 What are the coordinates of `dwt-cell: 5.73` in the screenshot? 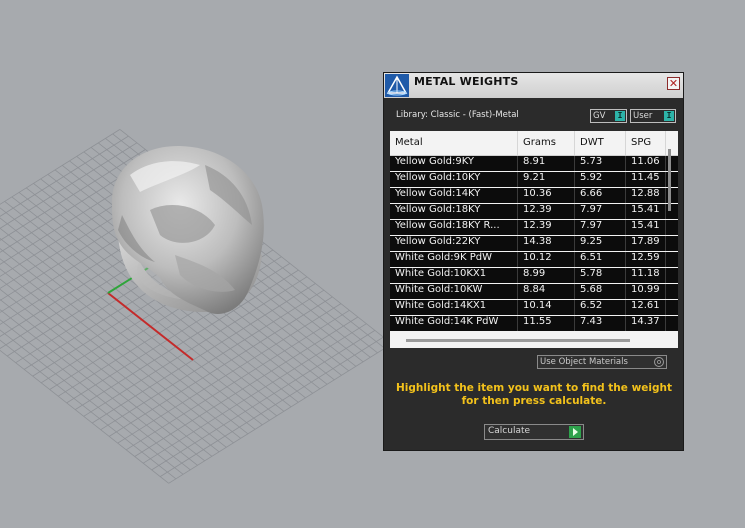 It's located at (600, 163).